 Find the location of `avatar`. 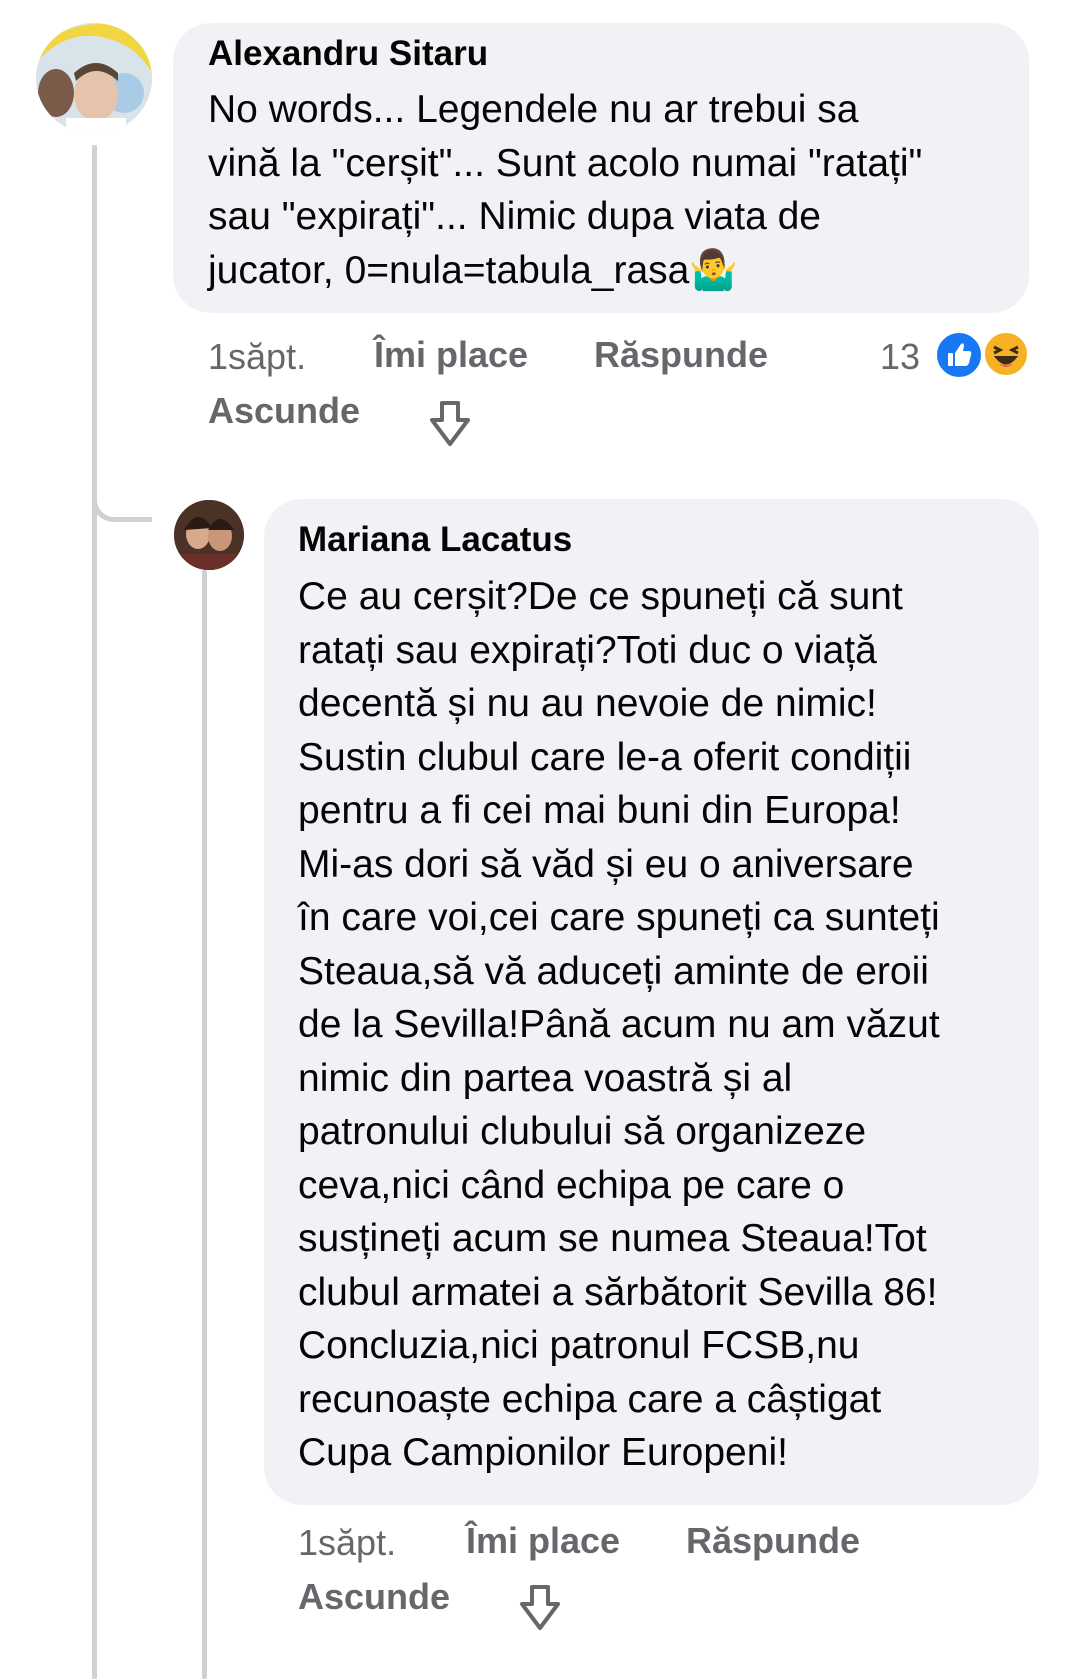

avatar is located at coordinates (94, 78).